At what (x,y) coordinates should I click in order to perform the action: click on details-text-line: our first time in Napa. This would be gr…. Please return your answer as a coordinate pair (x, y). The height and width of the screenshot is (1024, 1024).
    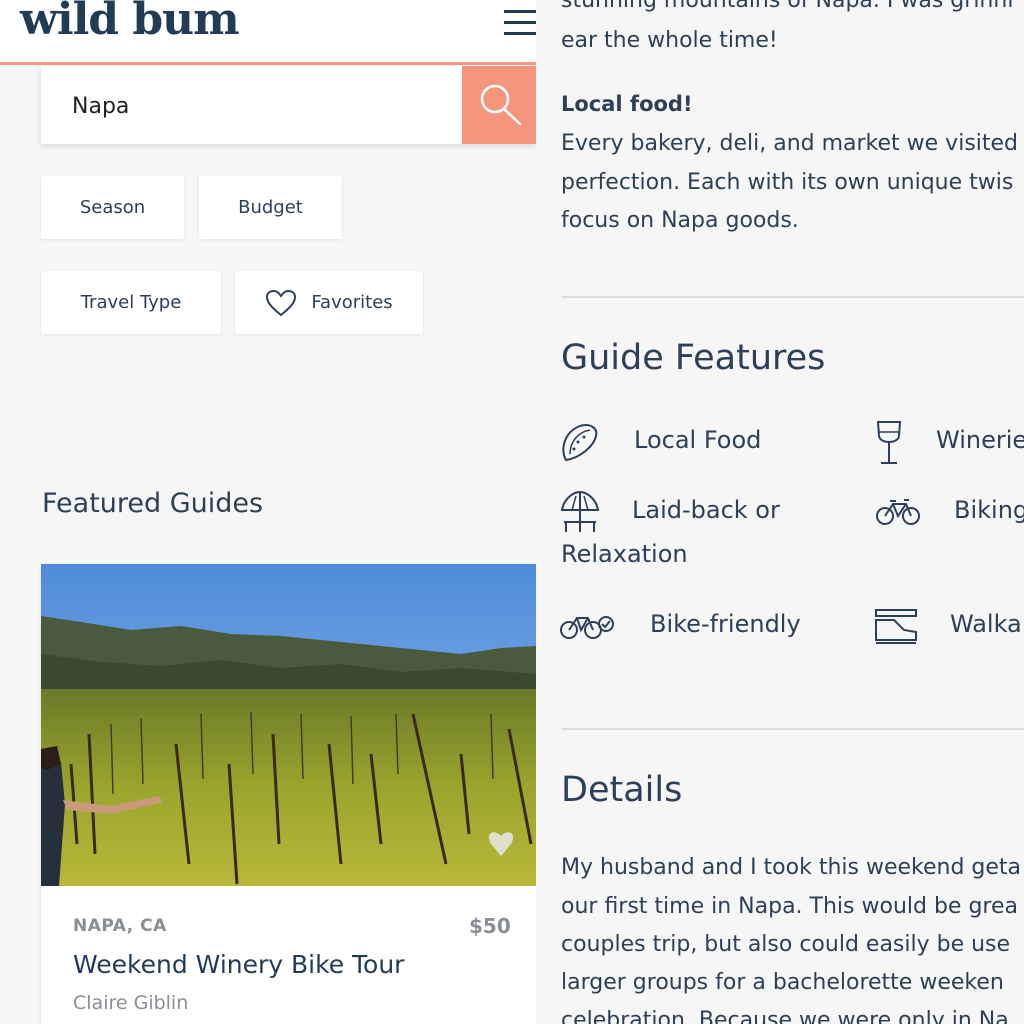
    Looking at the image, I should click on (789, 906).